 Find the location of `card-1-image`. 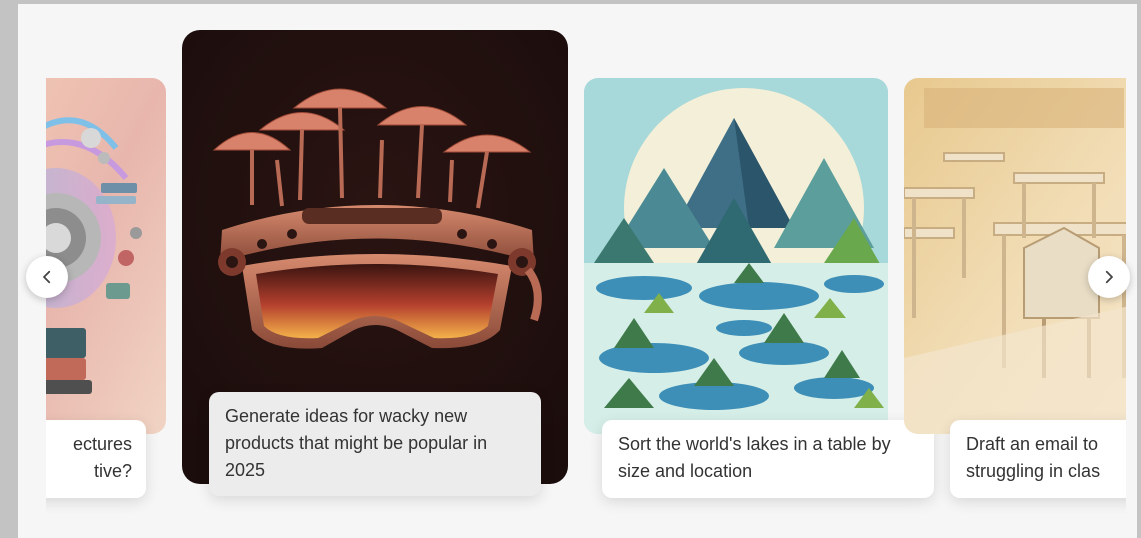

card-1-image is located at coordinates (106, 256).